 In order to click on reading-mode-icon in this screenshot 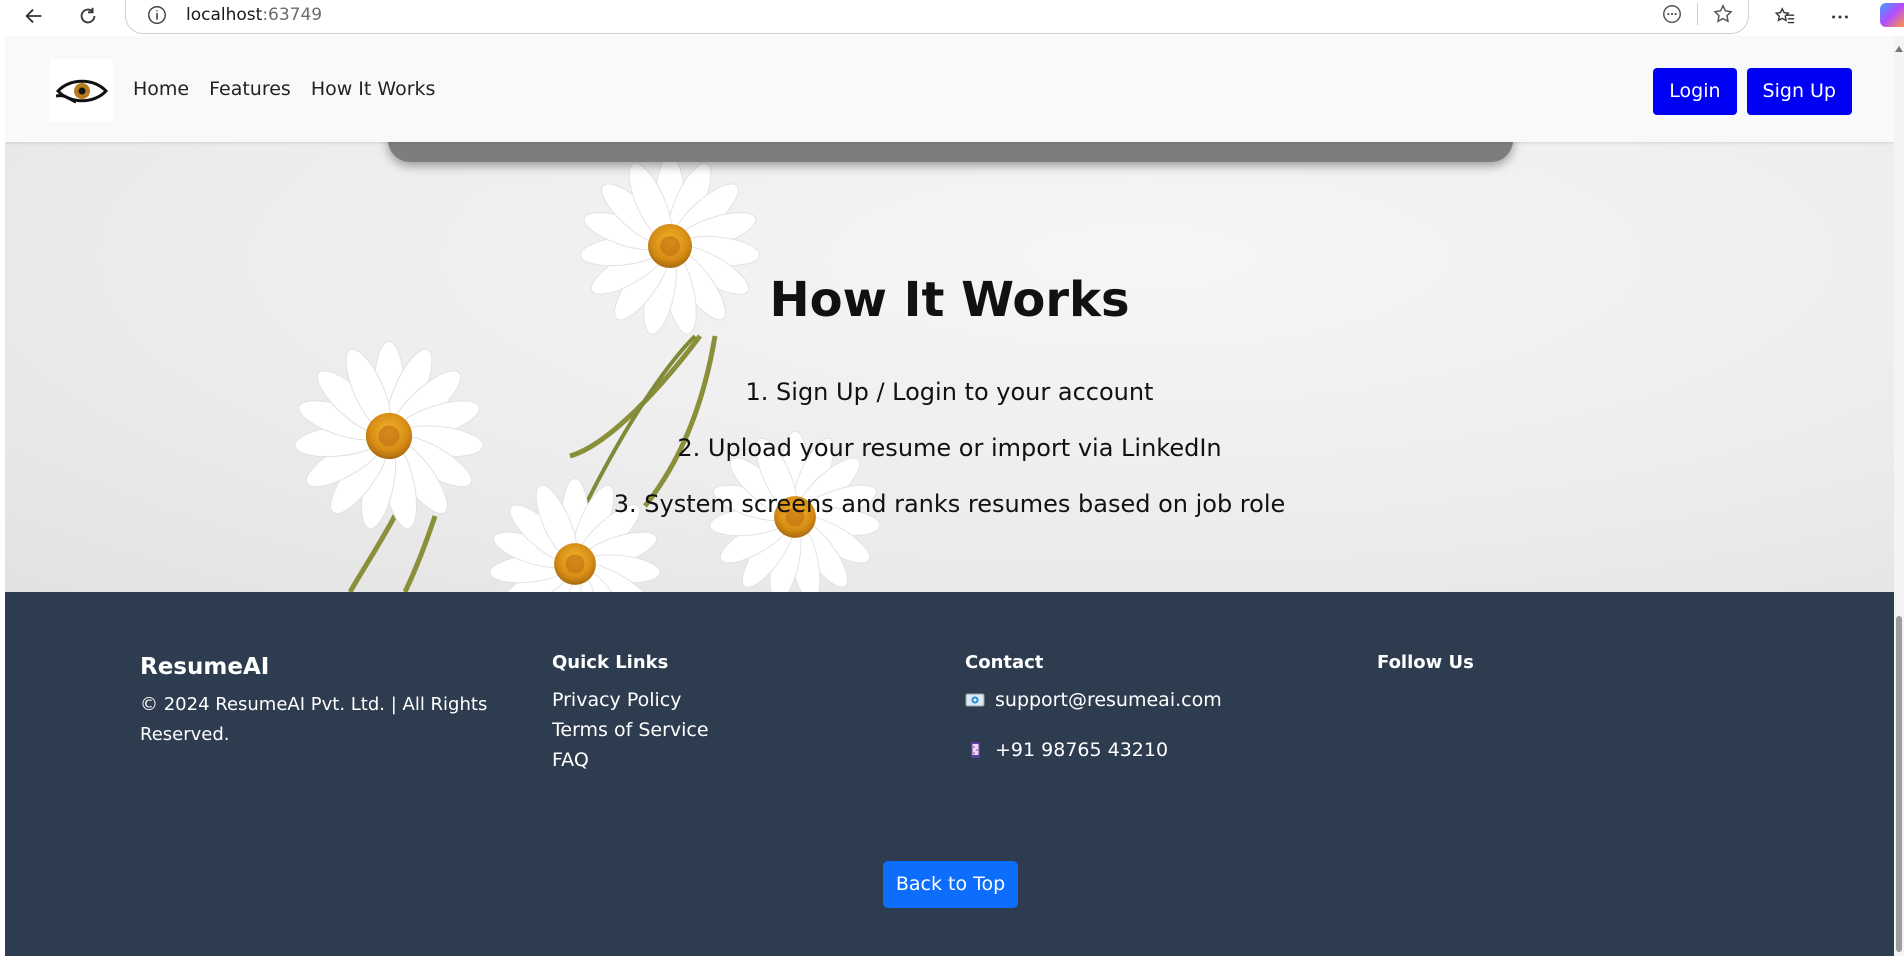, I will do `click(1672, 14)`.